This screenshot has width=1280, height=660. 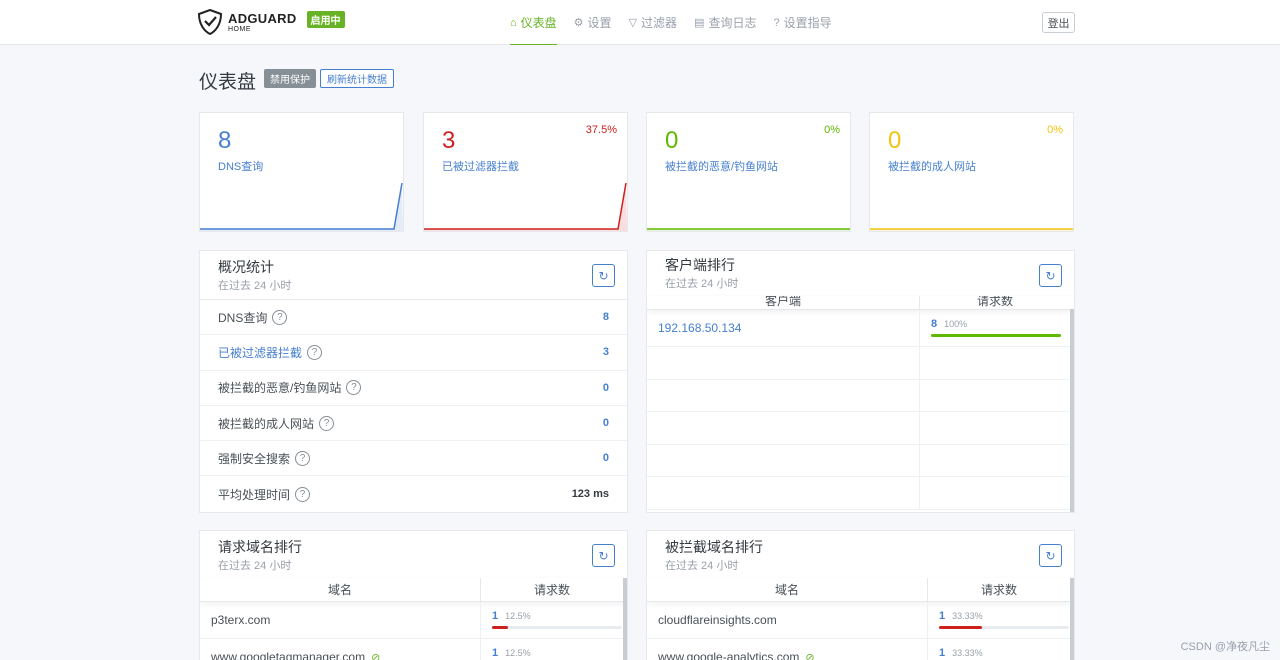 I want to click on stat-label: 已被过滤器拦截, so click(x=480, y=166).